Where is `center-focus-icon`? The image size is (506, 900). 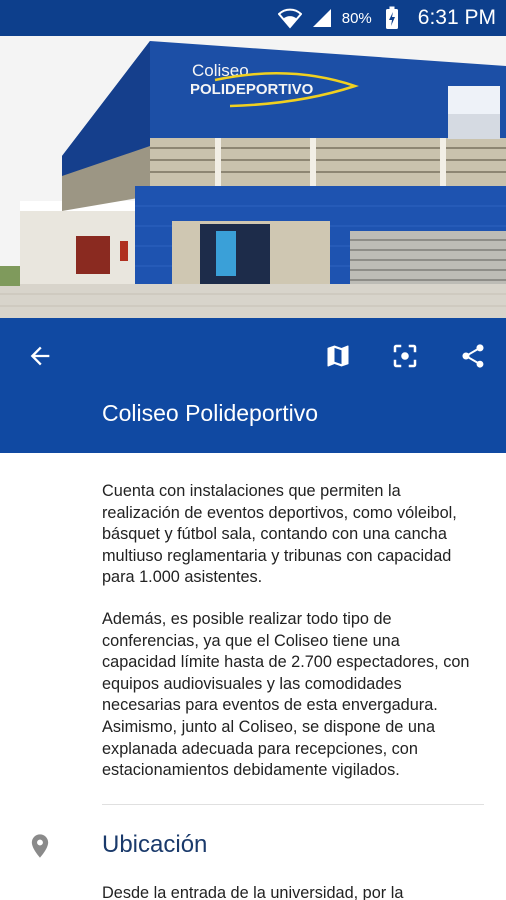
center-focus-icon is located at coordinates (405, 356).